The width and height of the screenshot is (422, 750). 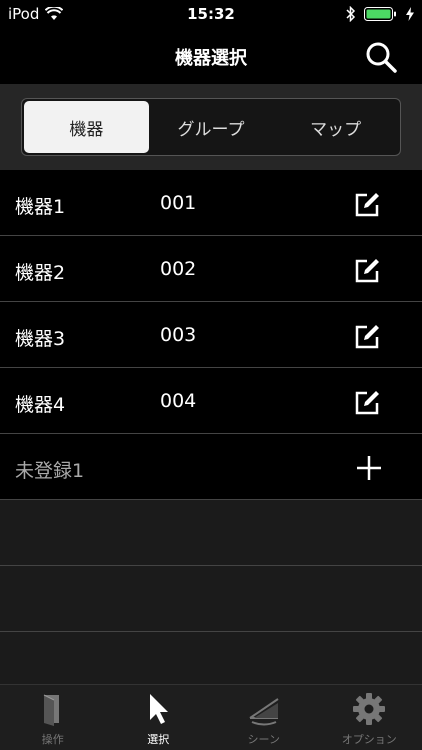 I want to click on device-row-1: 機器1 001, so click(x=211, y=203).